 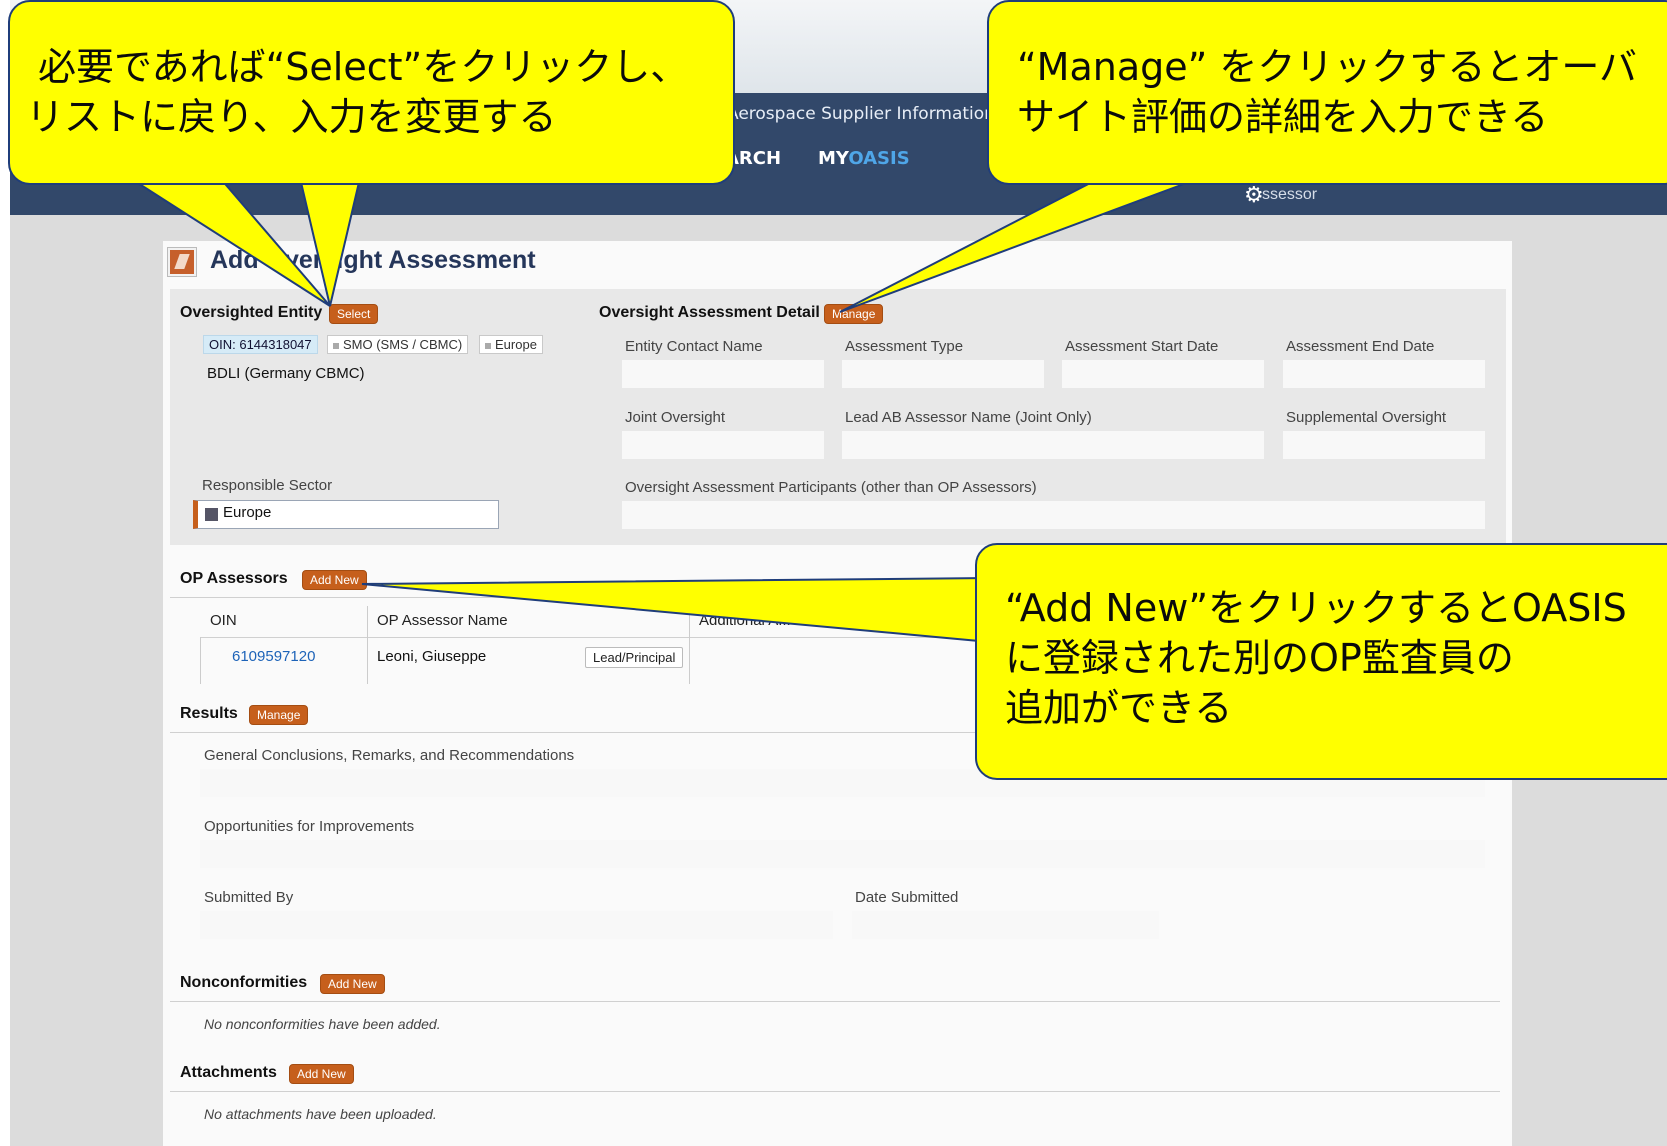 What do you see at coordinates (228, 242) in the screenshot?
I see `select-callout-pointer` at bounding box center [228, 242].